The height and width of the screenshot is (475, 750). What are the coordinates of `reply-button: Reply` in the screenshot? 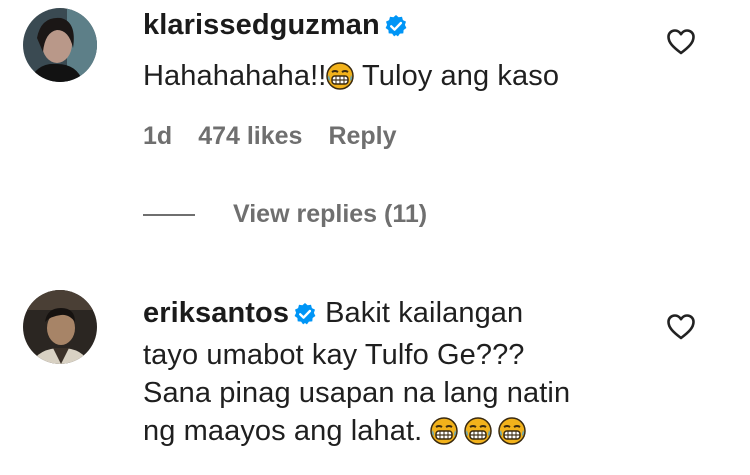 It's located at (362, 136).